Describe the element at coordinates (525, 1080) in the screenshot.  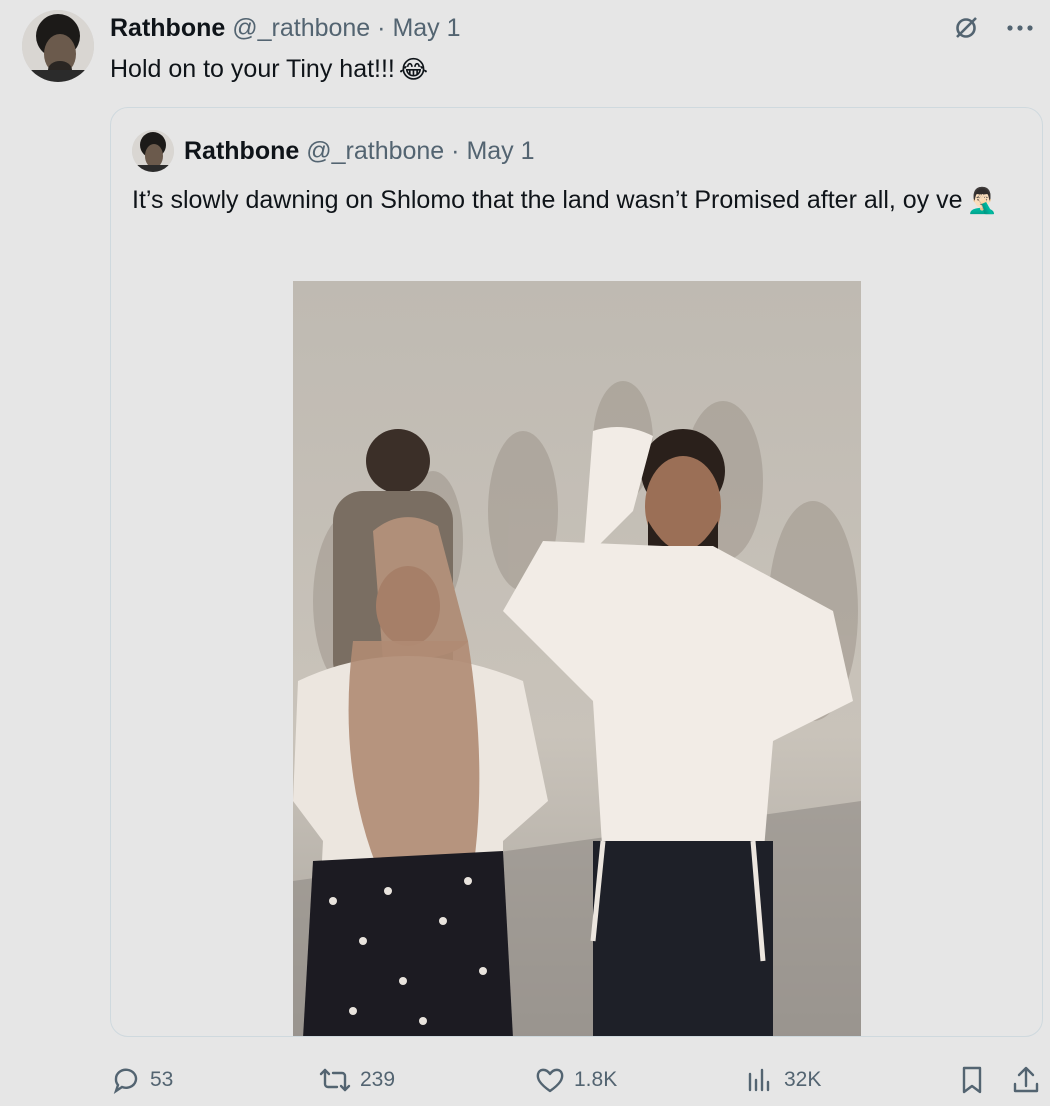
I see `tweet-action-bar: 53 239 1.8K 32K` at that location.